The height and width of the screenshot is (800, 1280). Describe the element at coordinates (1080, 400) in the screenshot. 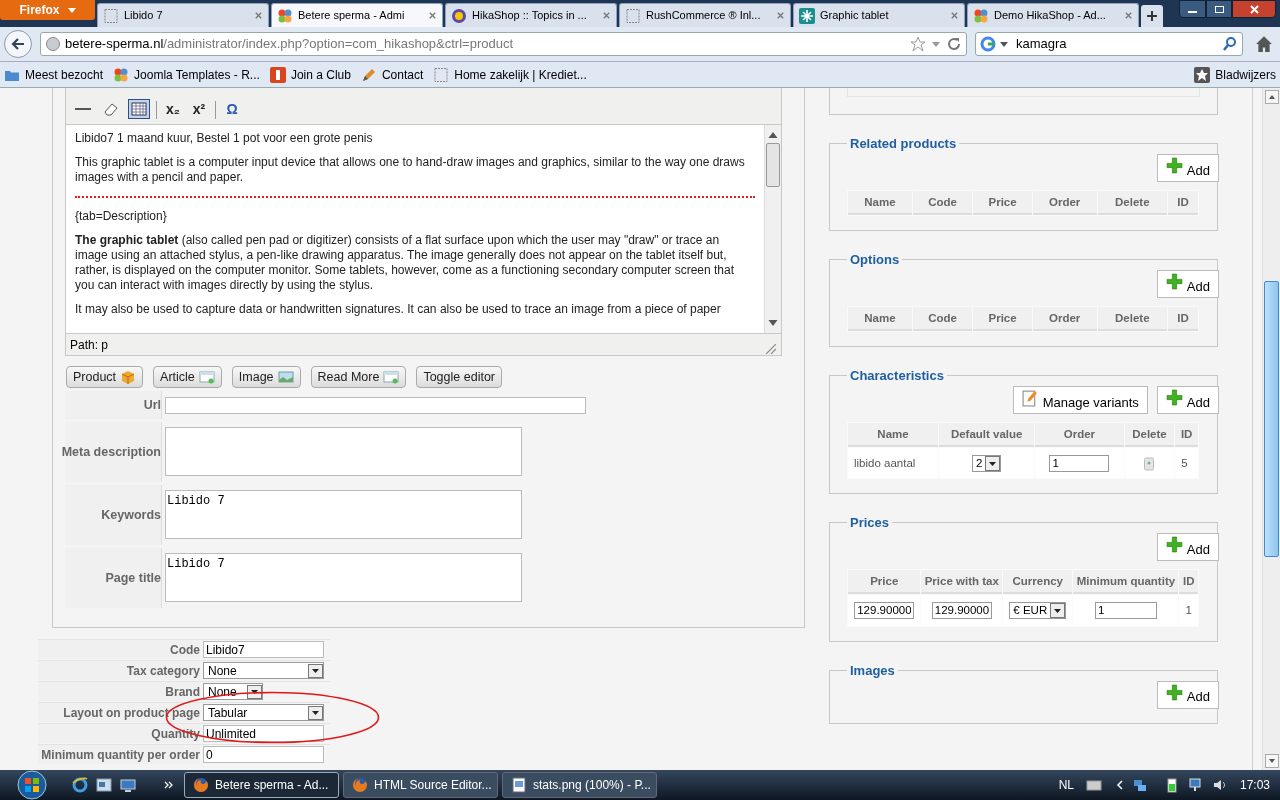

I see `action-button: Manage variants` at that location.